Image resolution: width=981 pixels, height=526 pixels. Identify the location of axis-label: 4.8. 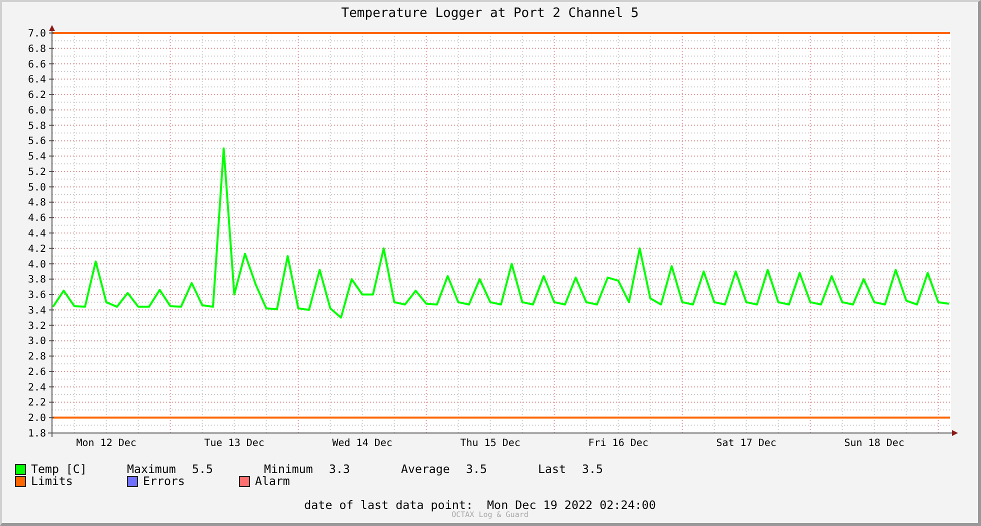
(37, 203).